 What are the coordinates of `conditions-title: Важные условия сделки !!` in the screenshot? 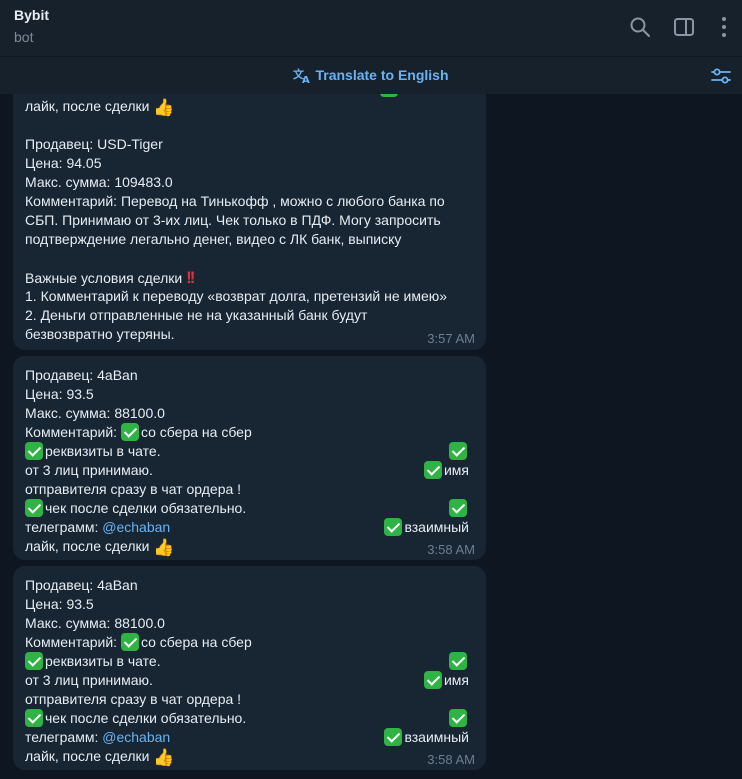 It's located at (110, 277).